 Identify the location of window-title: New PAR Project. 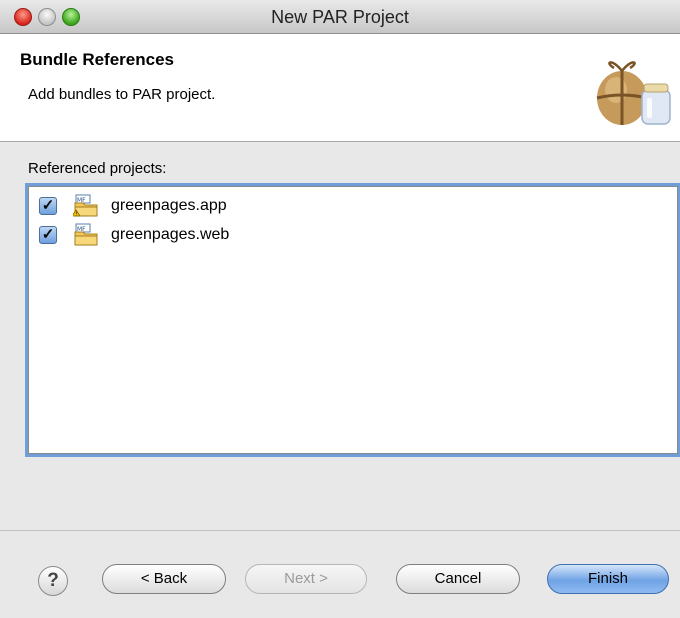
(340, 17).